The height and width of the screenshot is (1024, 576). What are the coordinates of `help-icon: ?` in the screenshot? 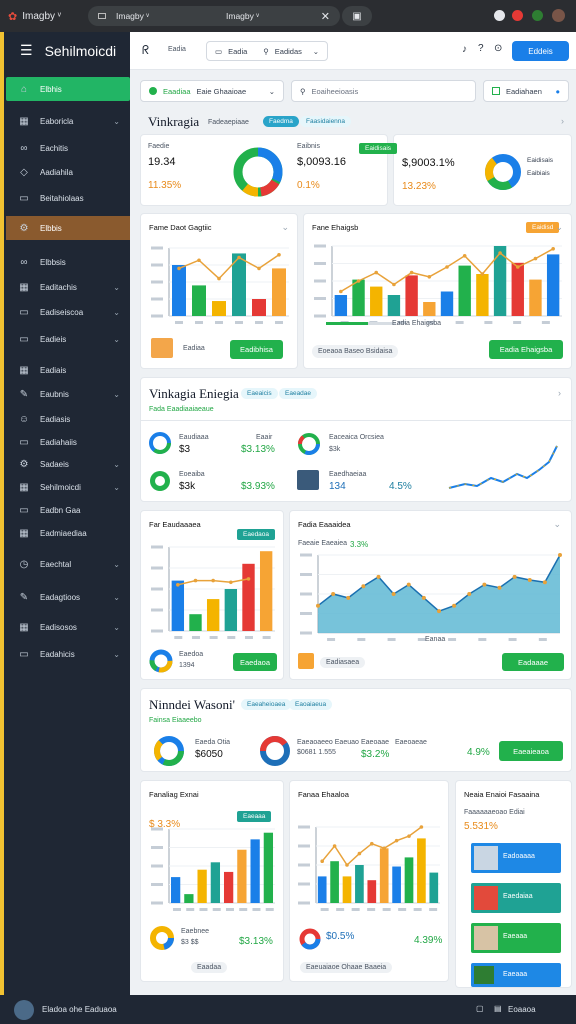 It's located at (481, 48).